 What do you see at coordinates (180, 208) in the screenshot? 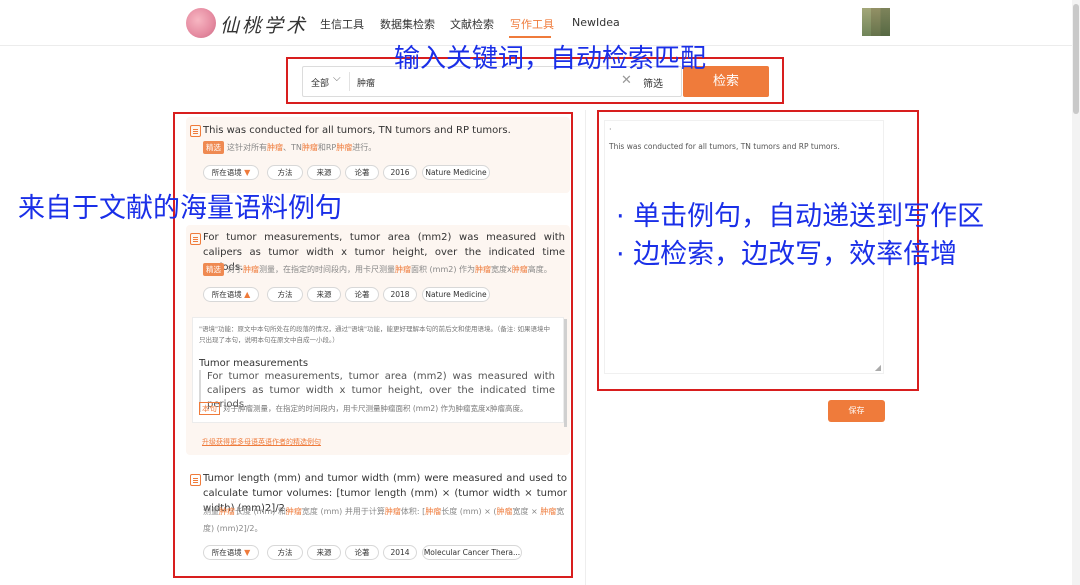
I see `corpus-annotation: 来自于文献的海量语料例句` at bounding box center [180, 208].